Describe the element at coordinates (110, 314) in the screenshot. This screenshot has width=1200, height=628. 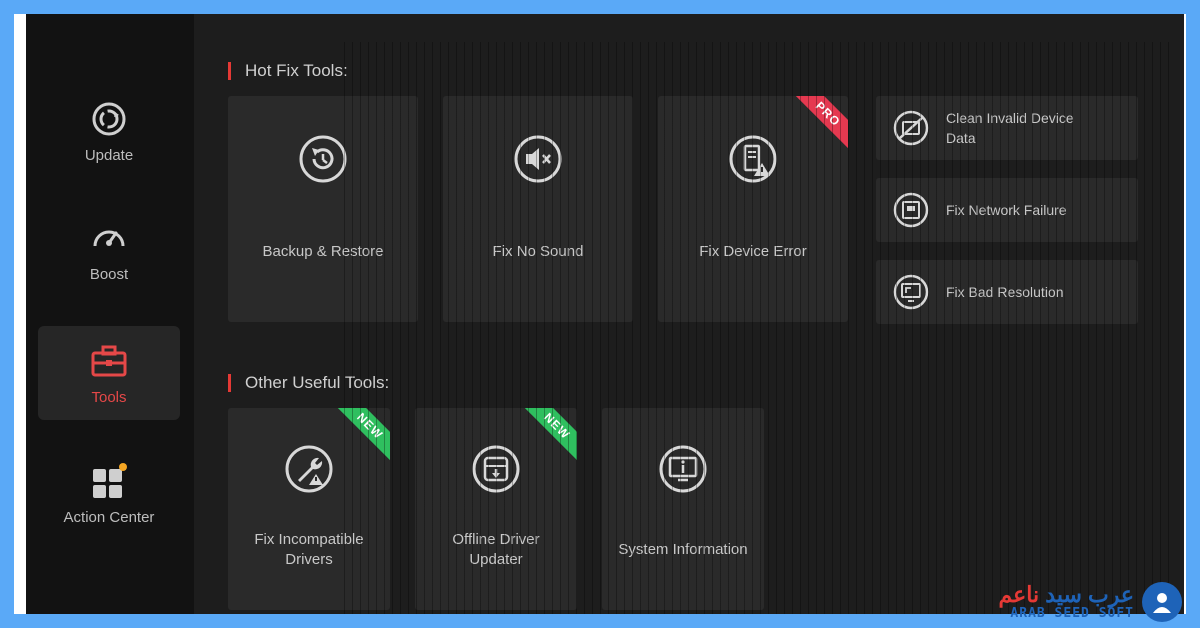
I see `sidebar: Update Boost Tools Action Center` at that location.